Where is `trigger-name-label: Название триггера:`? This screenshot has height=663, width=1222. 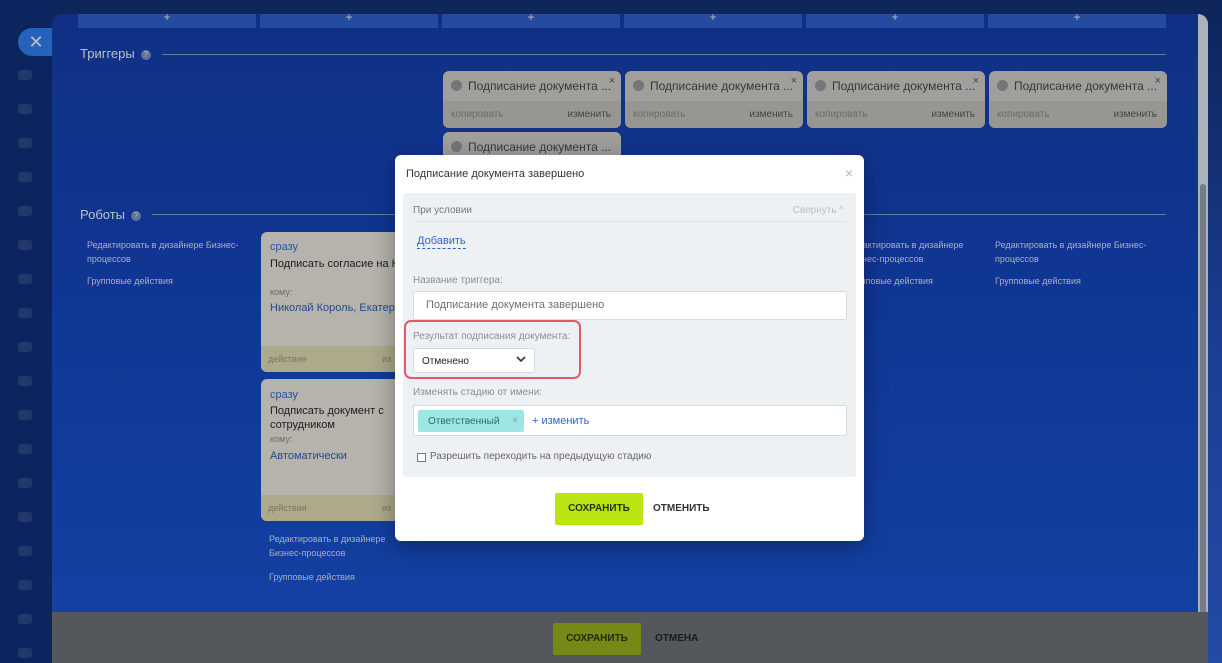 trigger-name-label: Название триггера: is located at coordinates (458, 280).